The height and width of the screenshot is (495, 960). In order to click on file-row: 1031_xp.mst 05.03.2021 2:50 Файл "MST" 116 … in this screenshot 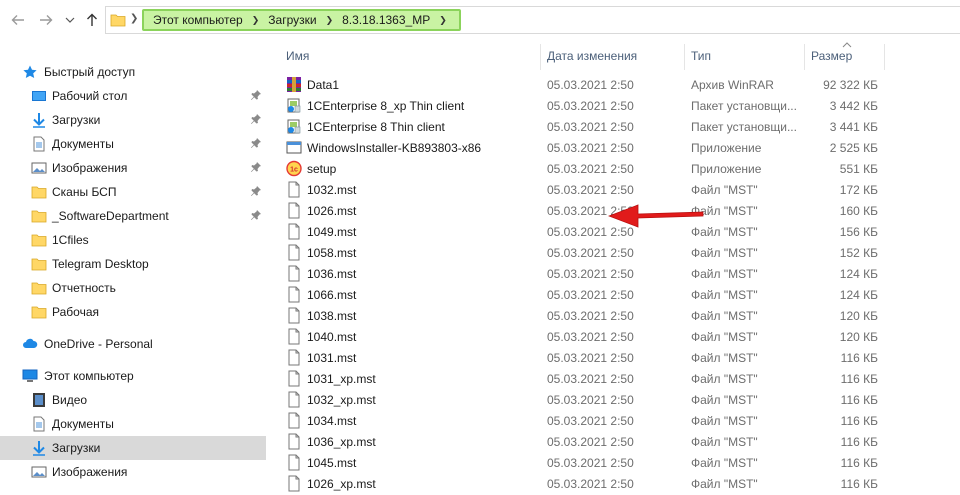, I will do `click(613, 378)`.